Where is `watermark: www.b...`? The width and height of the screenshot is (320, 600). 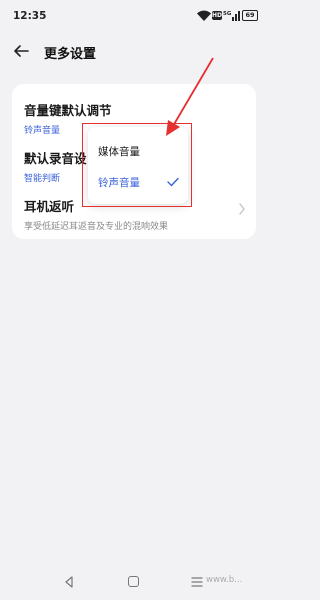
watermark: www.b... is located at coordinates (224, 580).